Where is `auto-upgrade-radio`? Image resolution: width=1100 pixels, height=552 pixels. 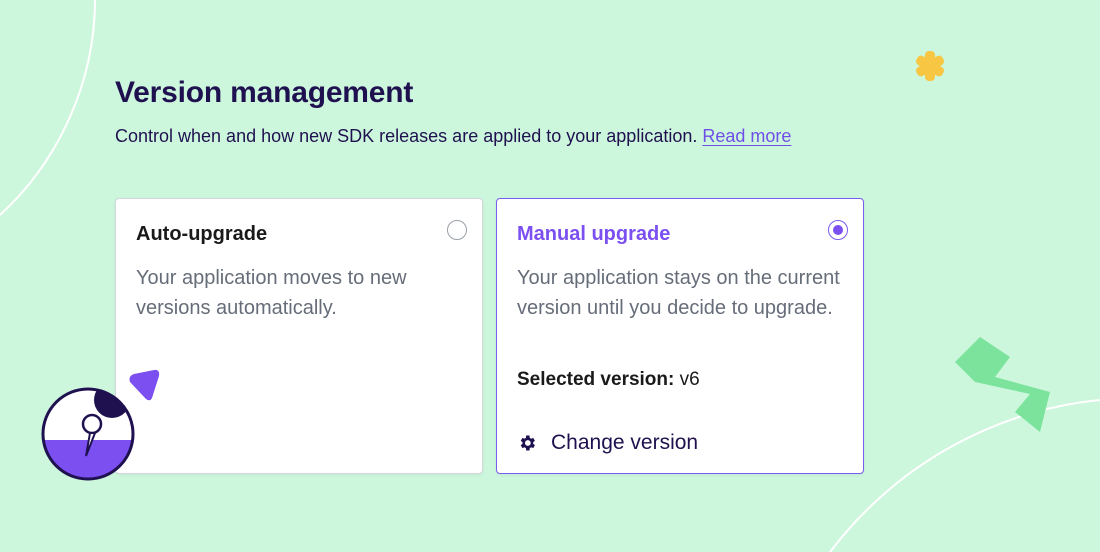 auto-upgrade-radio is located at coordinates (457, 230).